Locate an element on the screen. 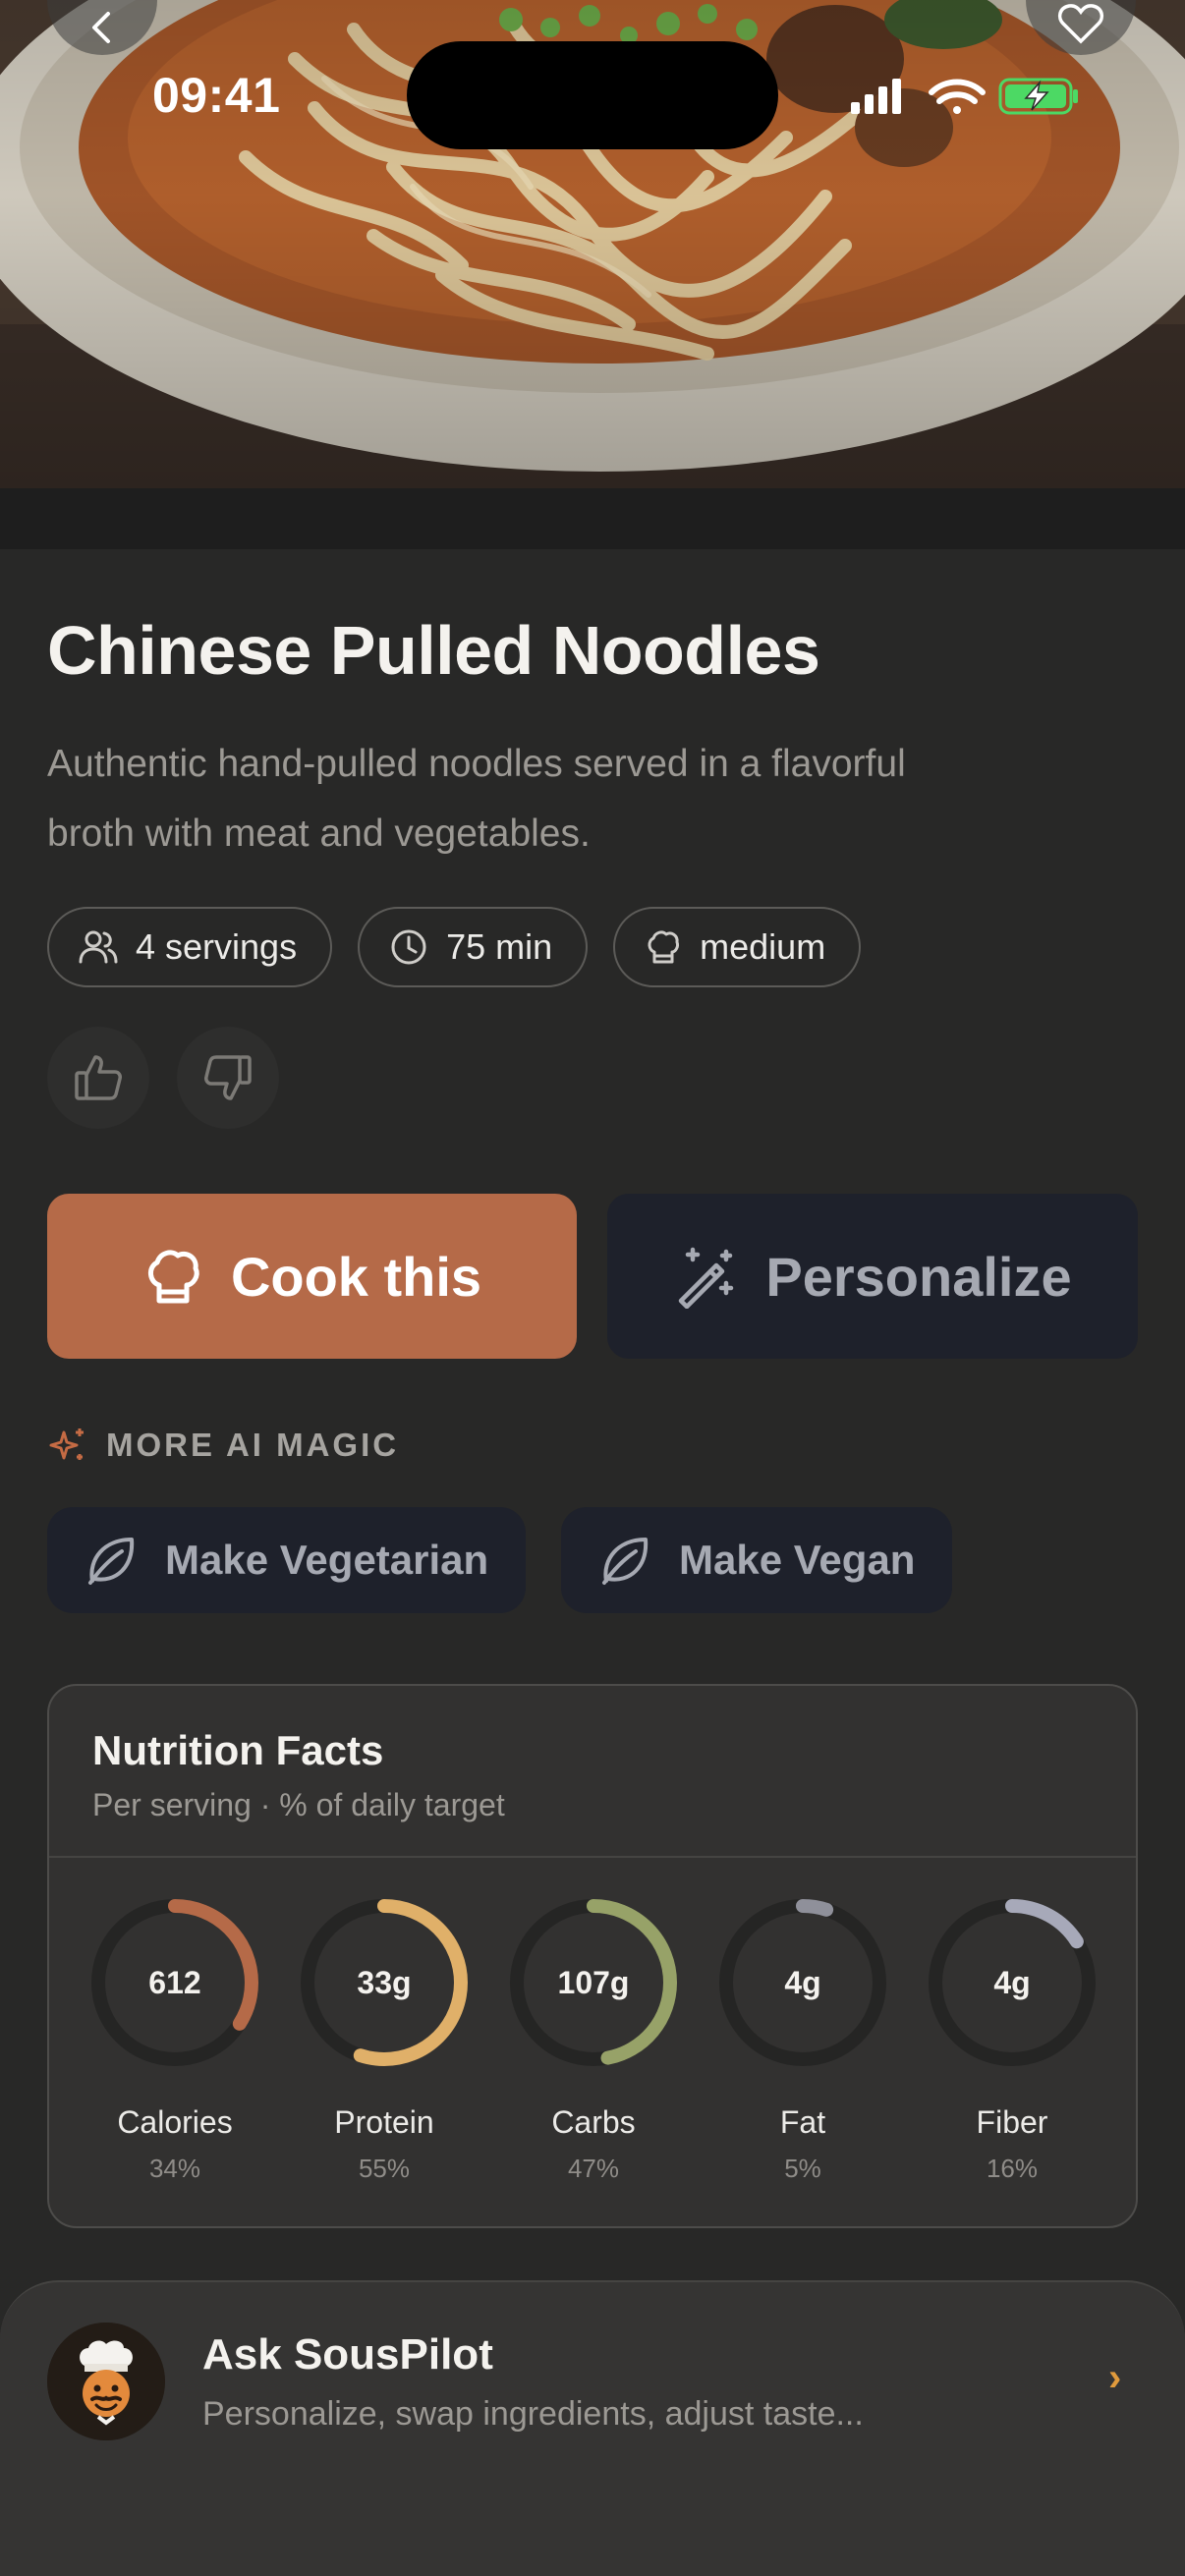 Image resolution: width=1185 pixels, height=2576 pixels. chef-mascot-icon is located at coordinates (106, 2381).